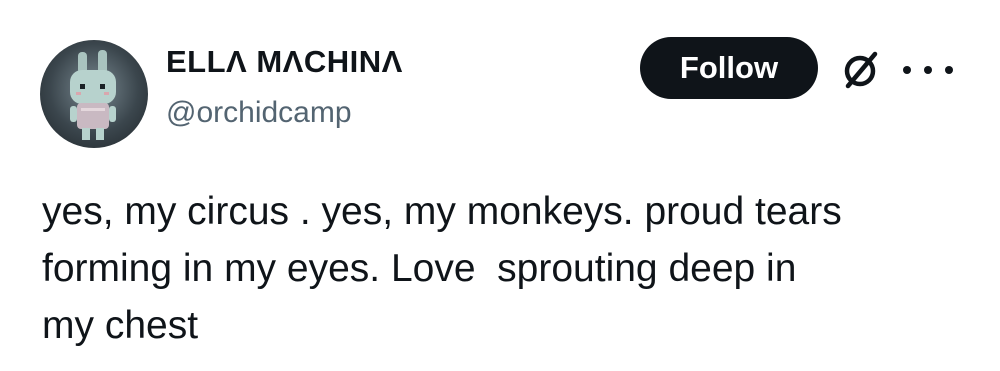 The width and height of the screenshot is (1000, 371). I want to click on more-horizontal-icon, so click(928, 70).